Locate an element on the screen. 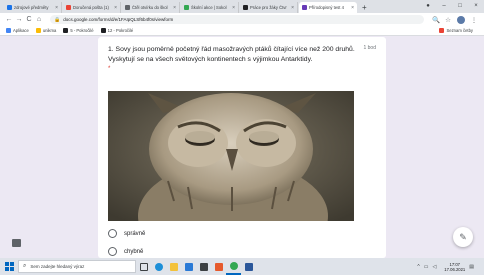  clock: 17:07 17.06.2021 is located at coordinates (454, 267).